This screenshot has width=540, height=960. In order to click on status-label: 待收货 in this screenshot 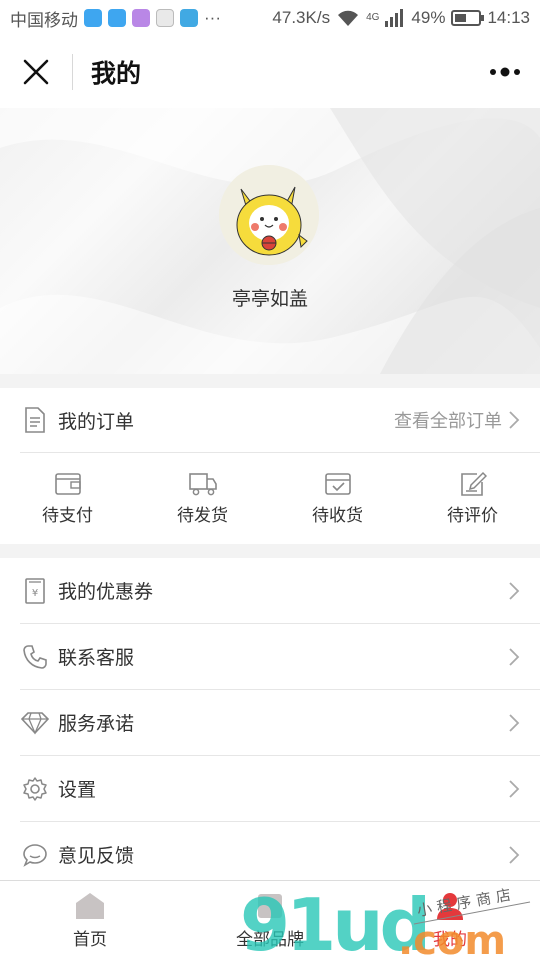, I will do `click(337, 515)`.